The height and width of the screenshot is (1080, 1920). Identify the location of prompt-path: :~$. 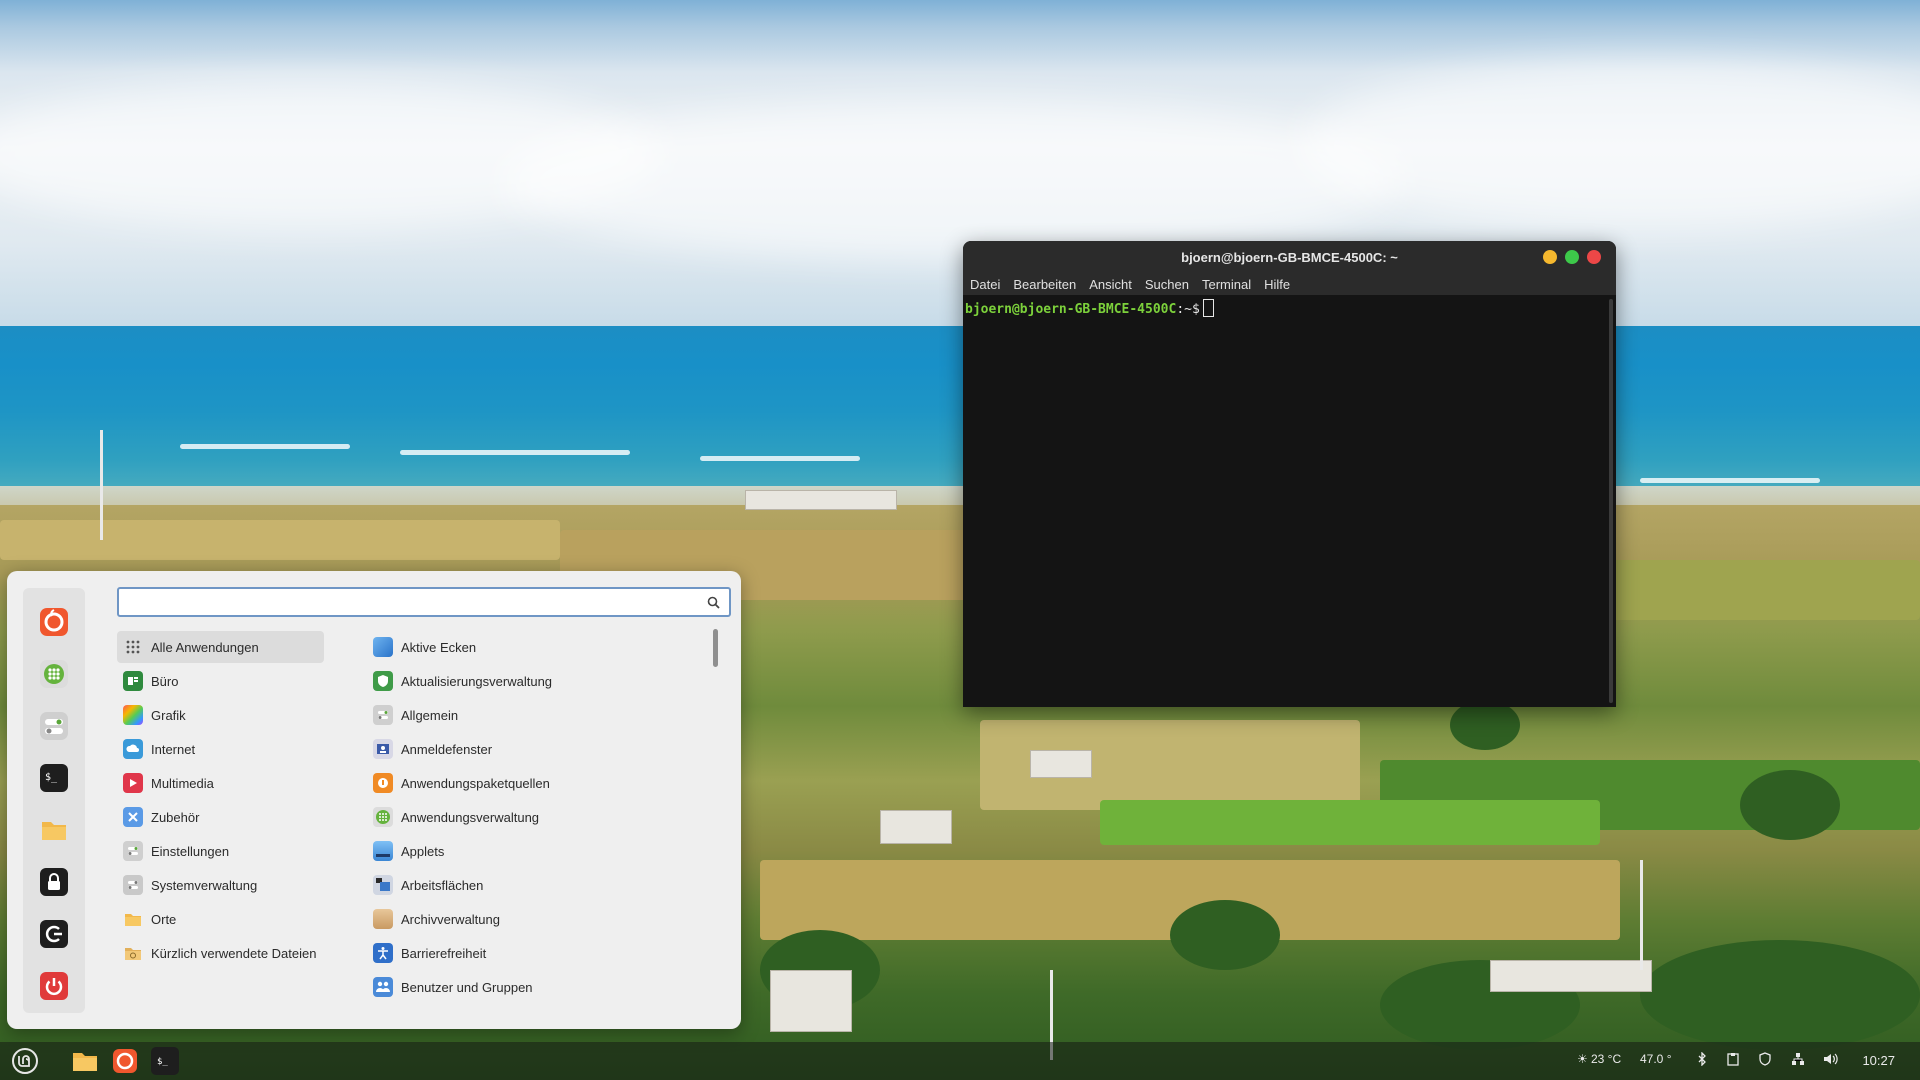
(1188, 309).